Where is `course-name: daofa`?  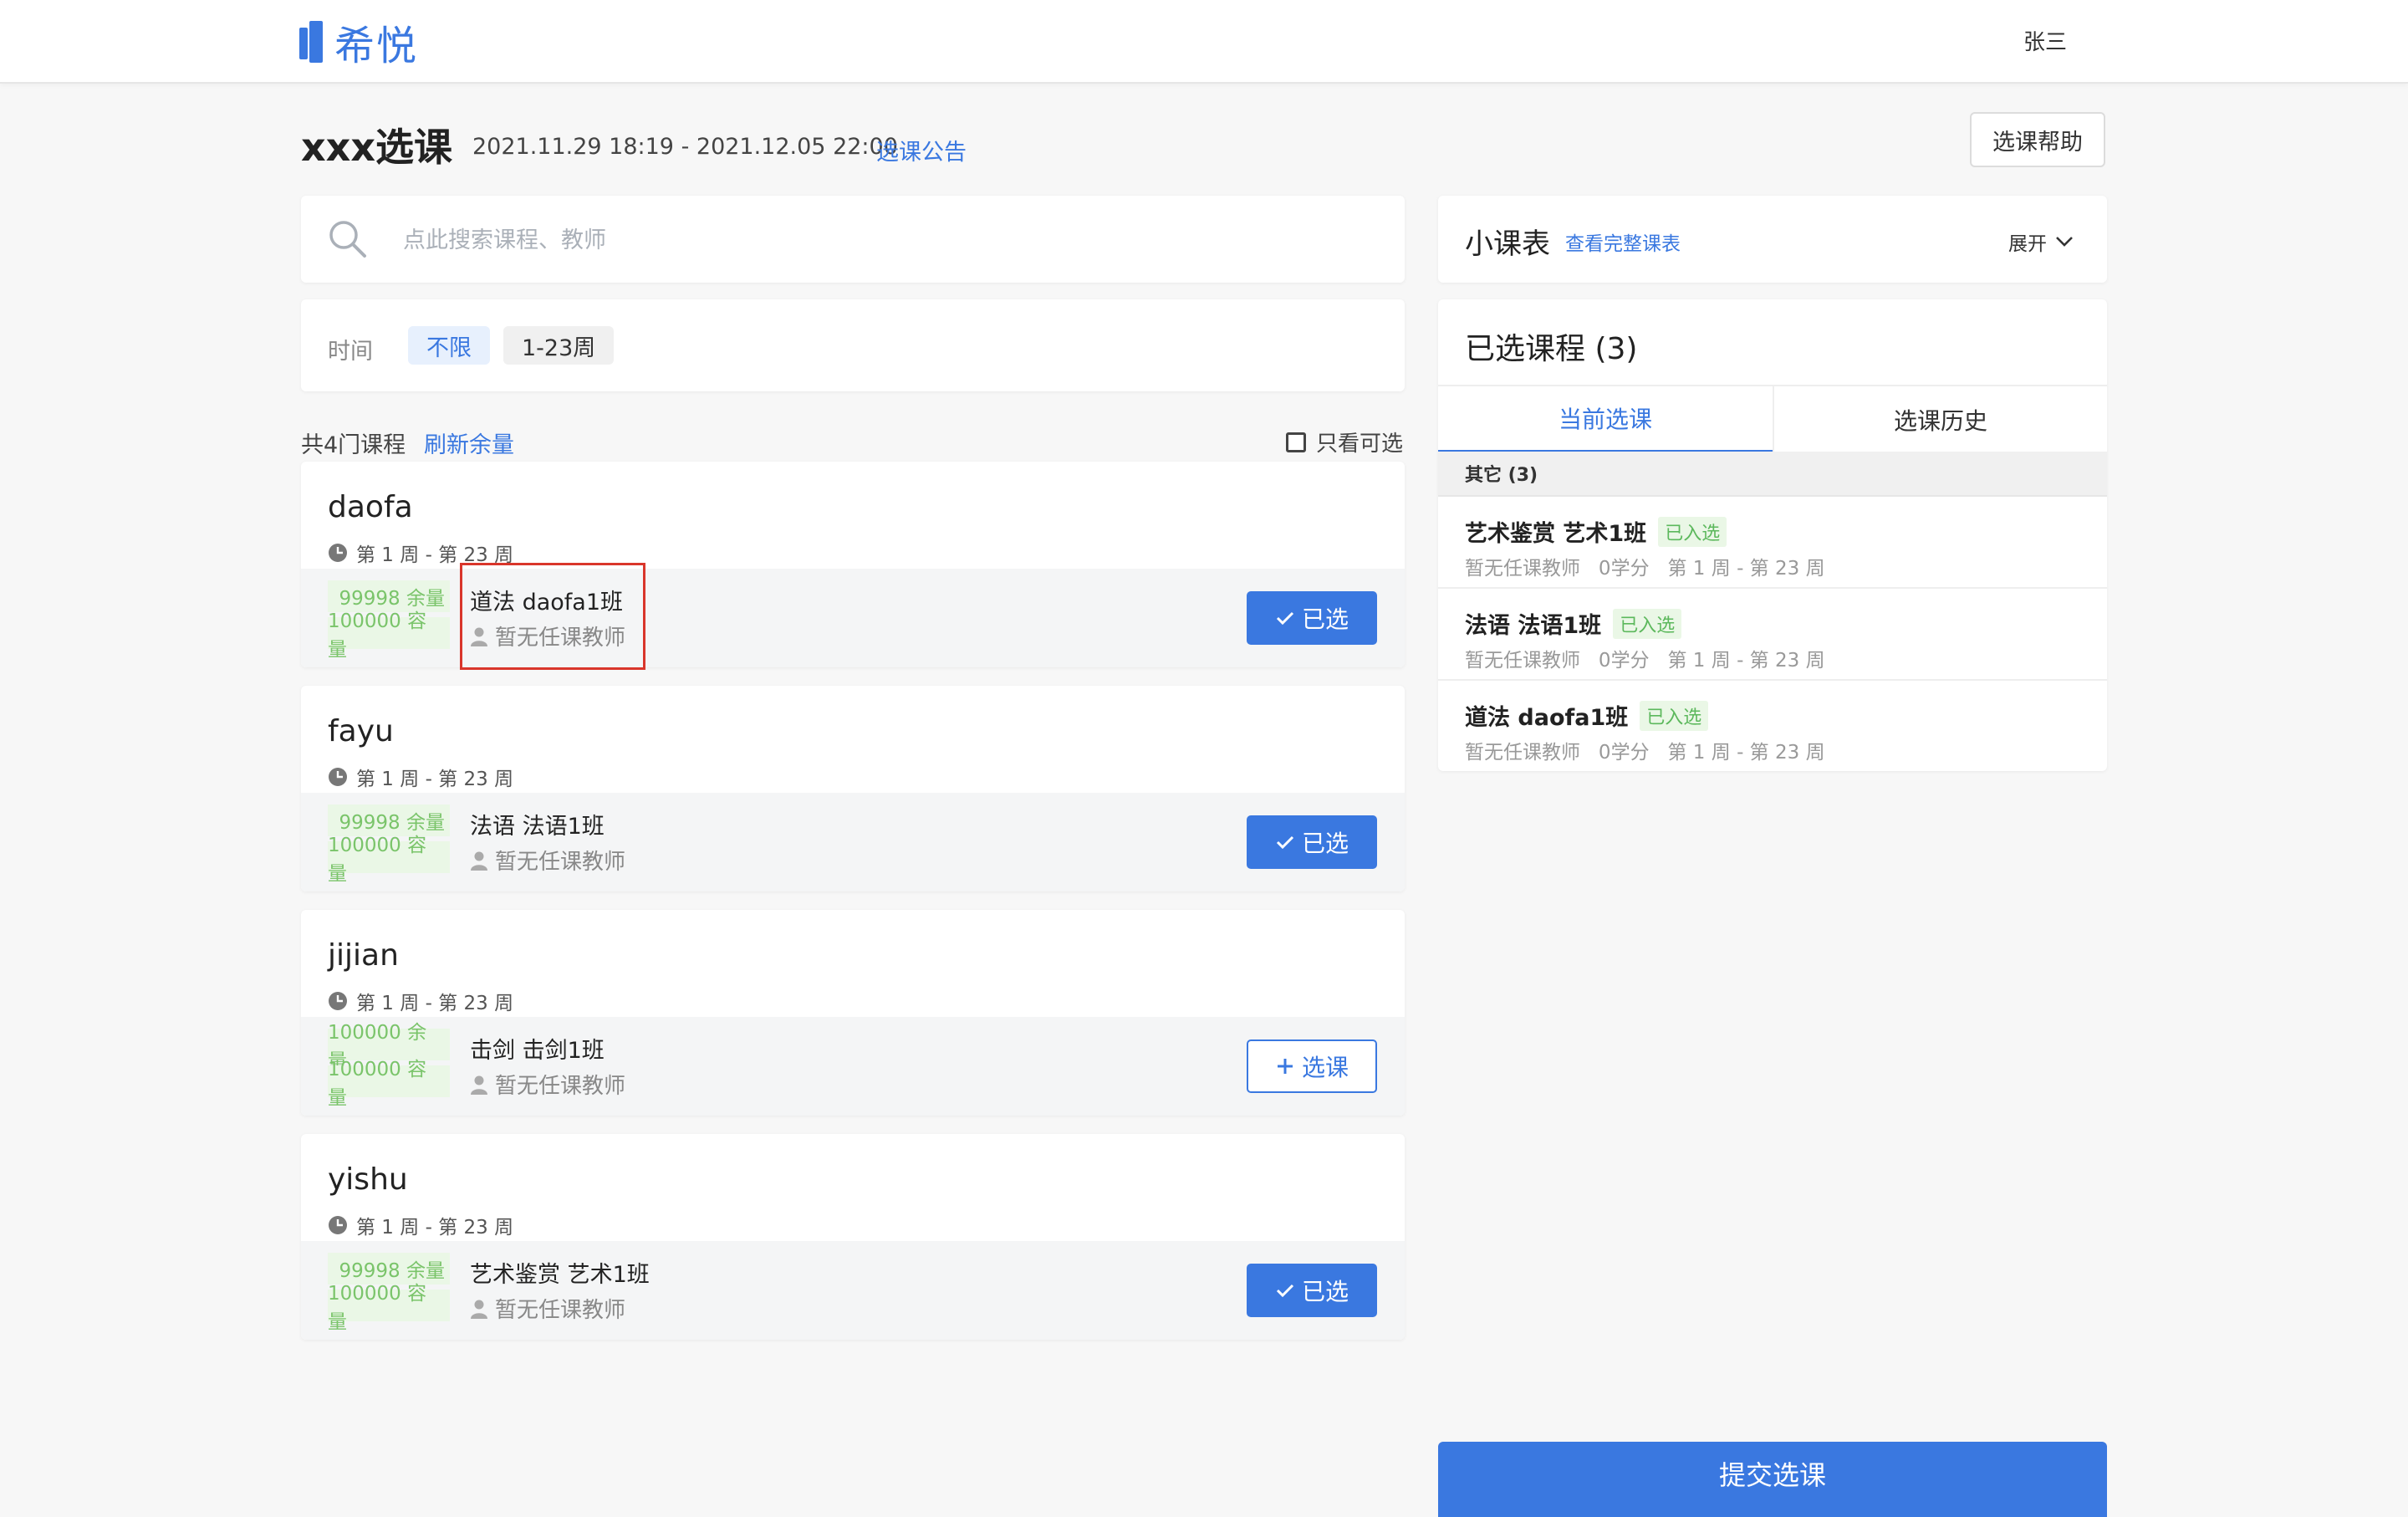 course-name: daofa is located at coordinates (371, 507).